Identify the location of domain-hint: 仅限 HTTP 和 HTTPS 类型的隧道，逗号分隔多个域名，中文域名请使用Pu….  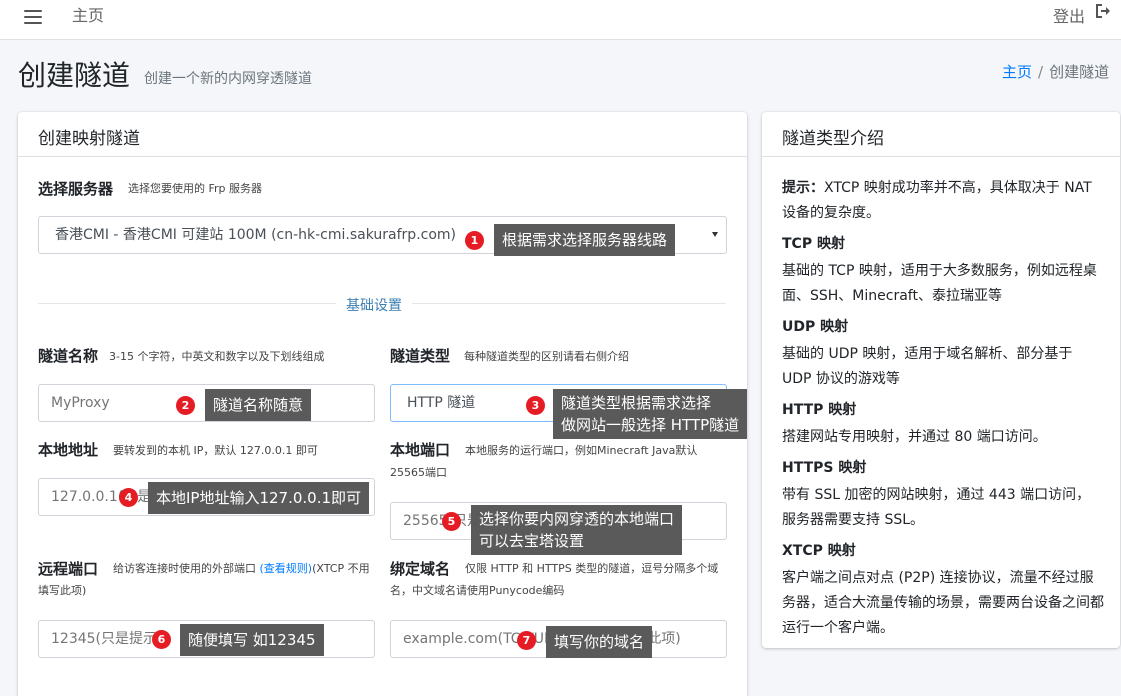
(554, 579).